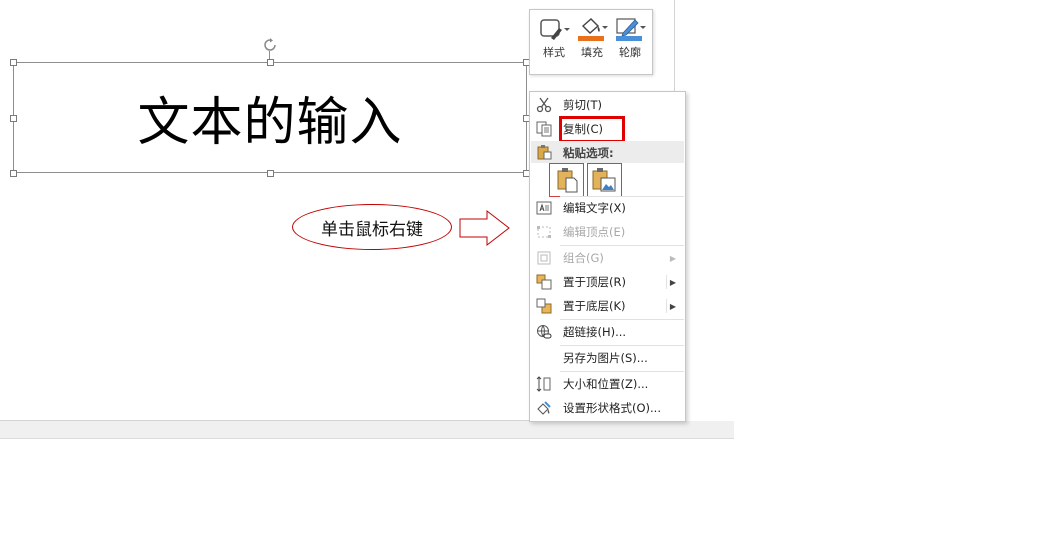 The height and width of the screenshot is (533, 1050). Describe the element at coordinates (269, 55) in the screenshot. I see `rotate-stem` at that location.